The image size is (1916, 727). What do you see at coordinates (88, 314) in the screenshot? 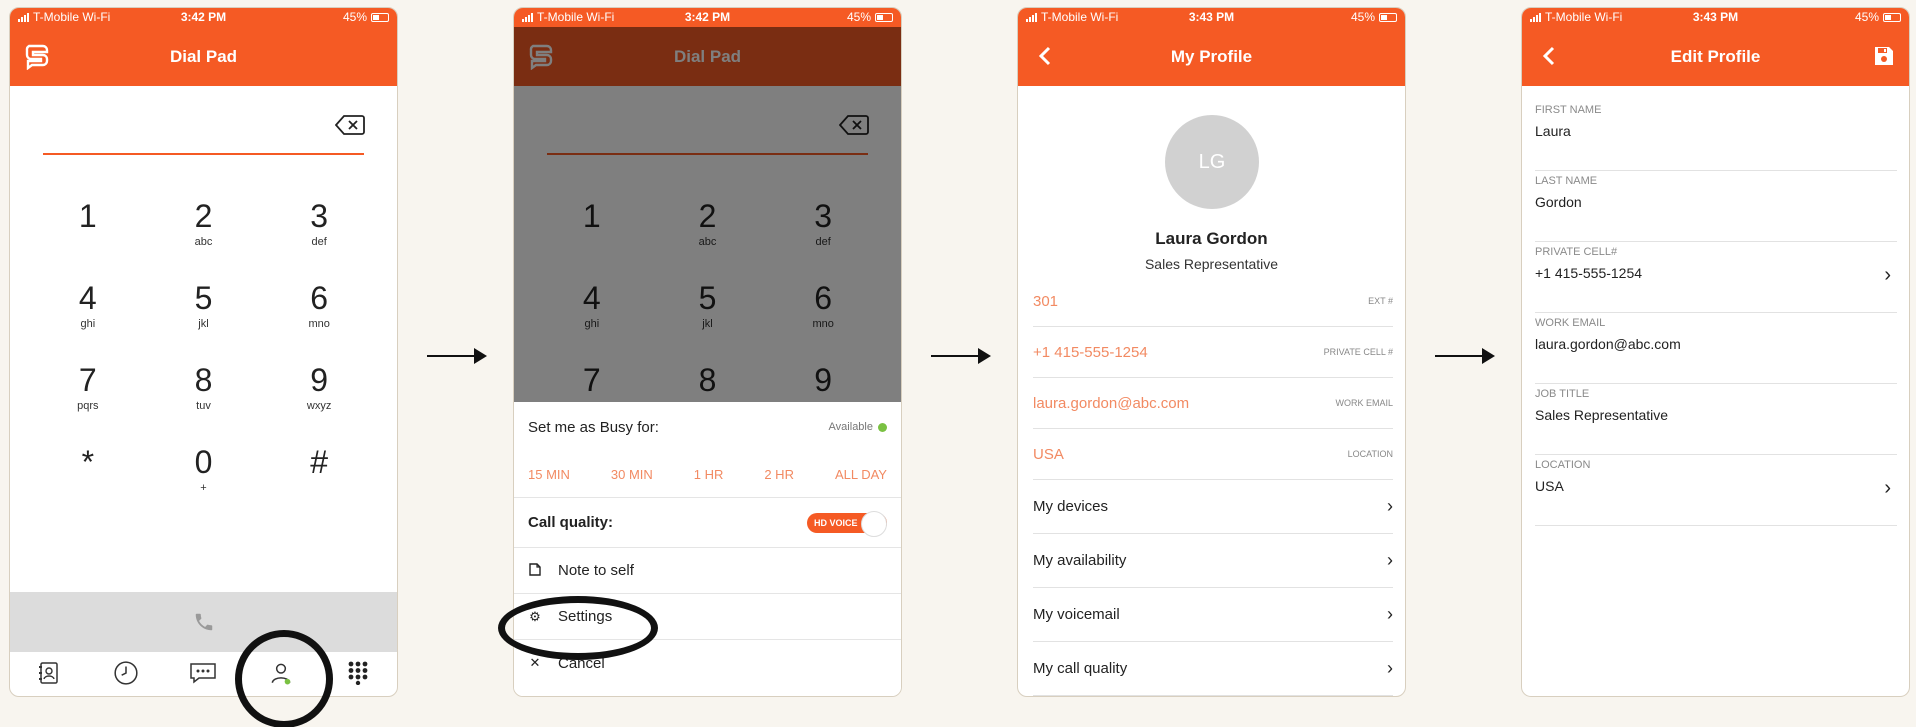
I see `key-4: 4 ghi` at bounding box center [88, 314].